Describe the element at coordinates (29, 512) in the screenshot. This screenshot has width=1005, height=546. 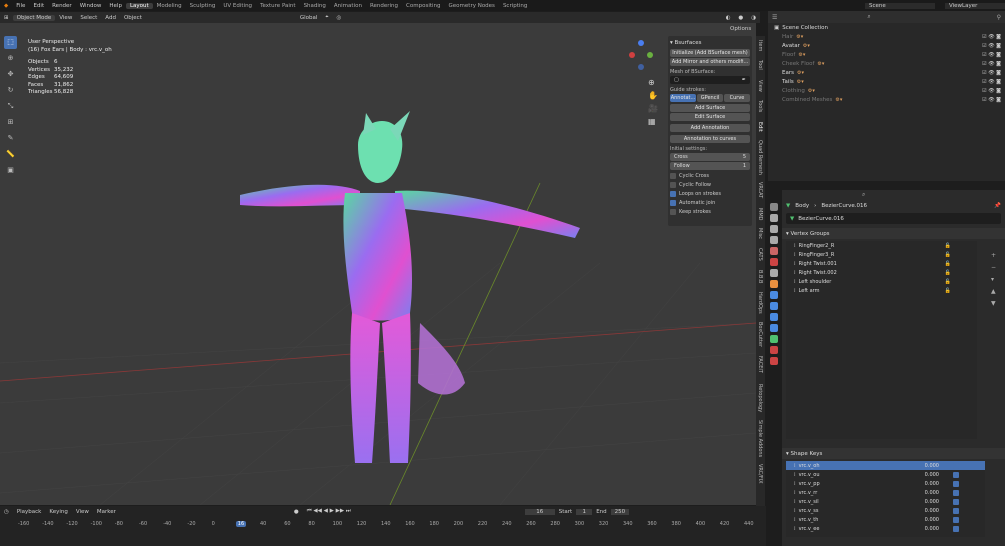
I see `playback-menu: Playback` at that location.